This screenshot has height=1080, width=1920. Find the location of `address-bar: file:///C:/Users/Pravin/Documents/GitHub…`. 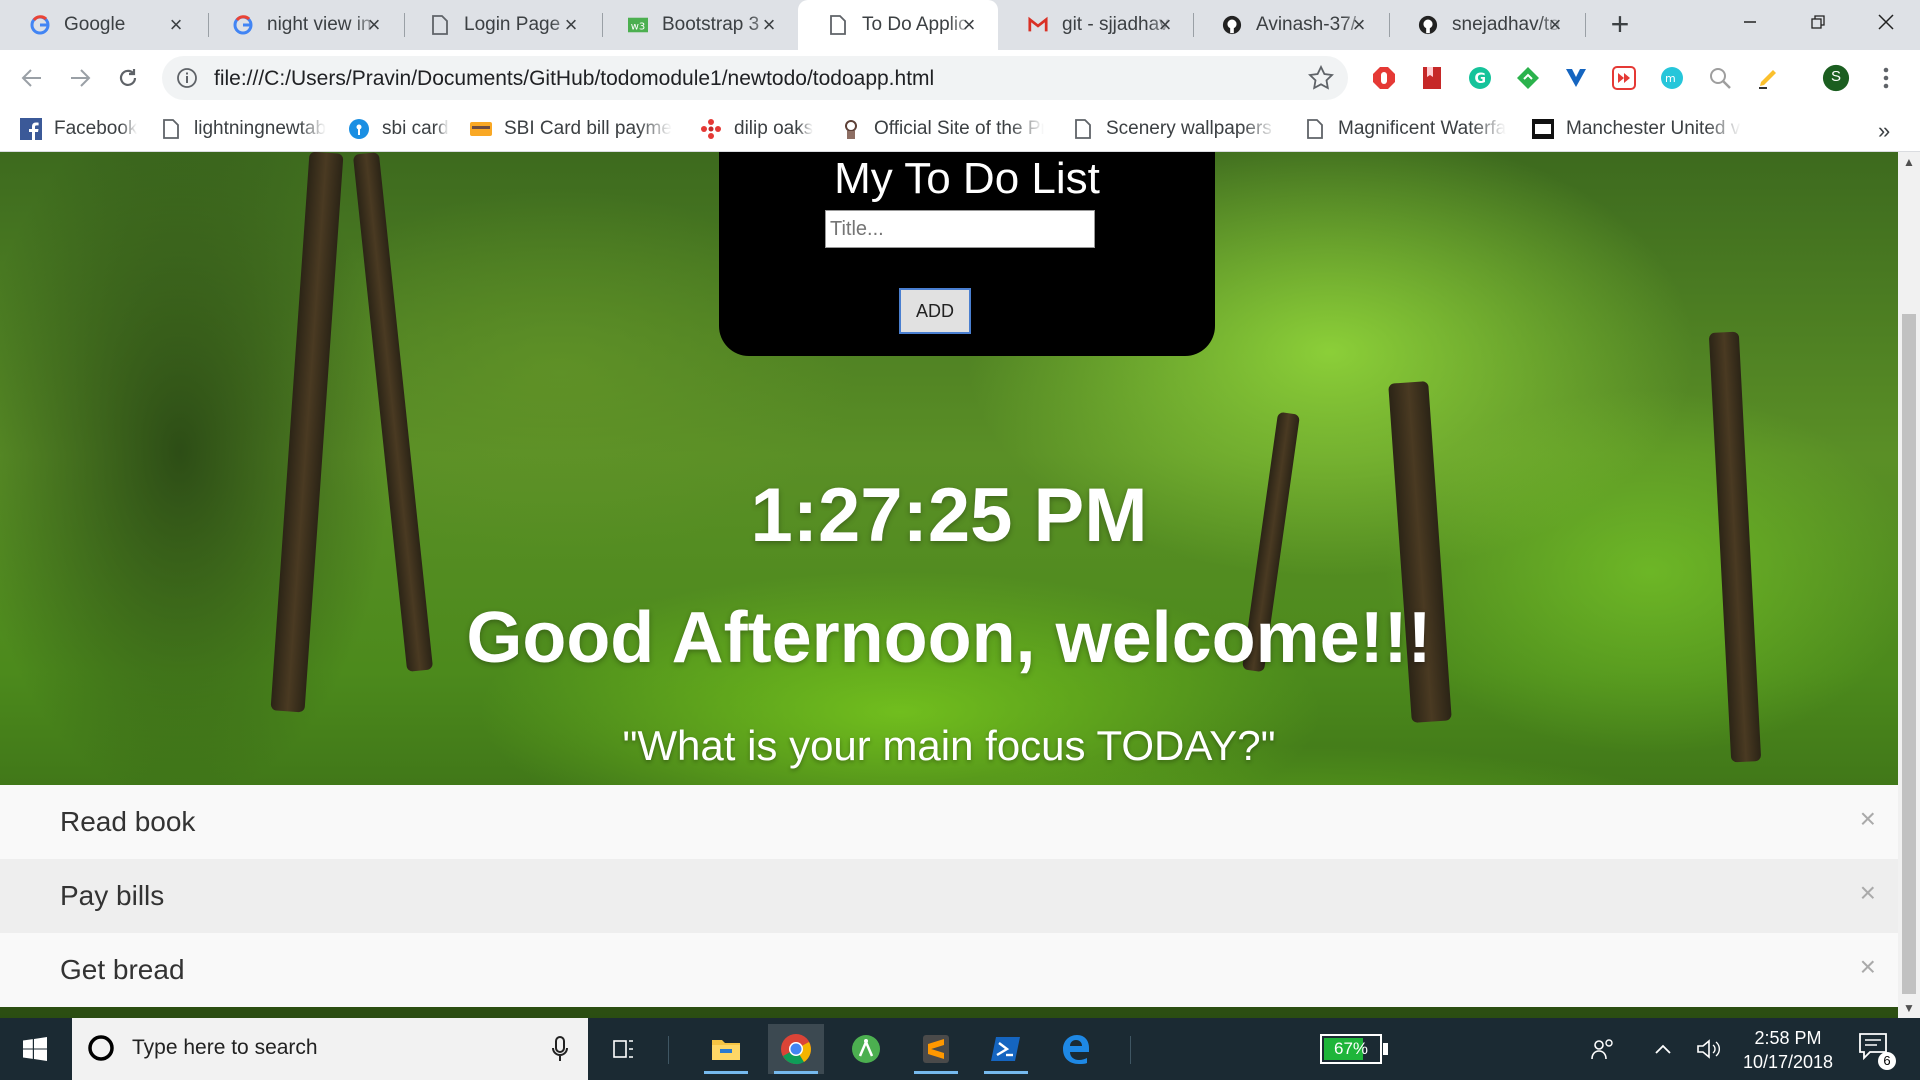

address-bar: file:///C:/Users/Pravin/Documents/GitHub… is located at coordinates (755, 78).